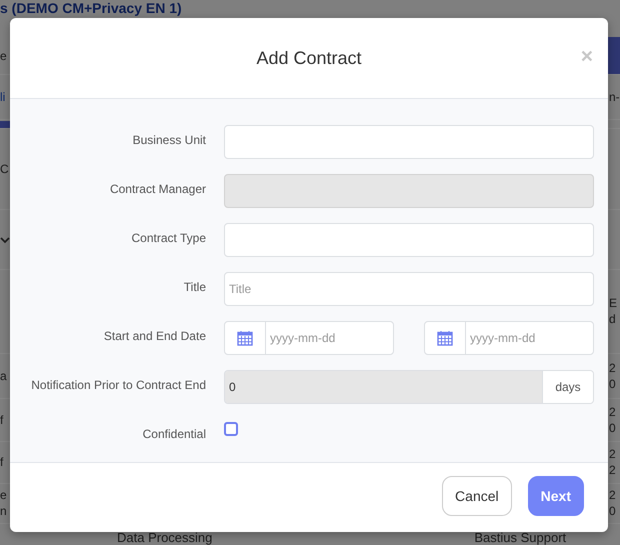  Describe the element at coordinates (556, 496) in the screenshot. I see `next-button: Next` at that location.